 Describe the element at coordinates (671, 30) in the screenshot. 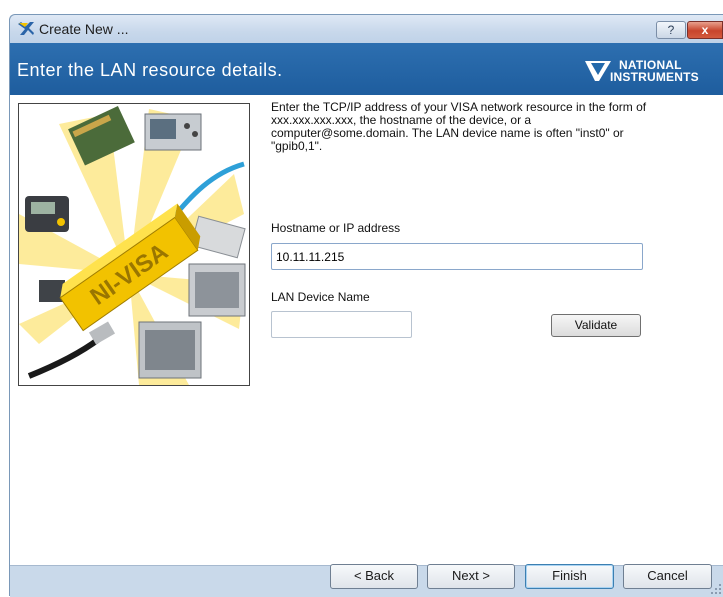

I see `help-button: ?` at that location.